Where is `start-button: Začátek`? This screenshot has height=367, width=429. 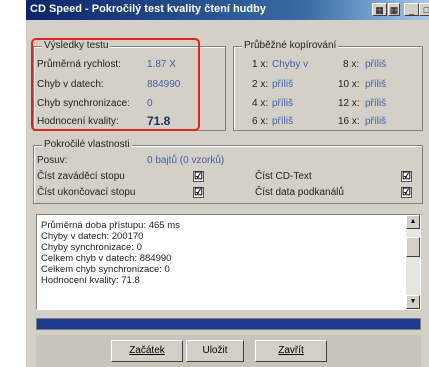
start-button: Začátek is located at coordinates (147, 351).